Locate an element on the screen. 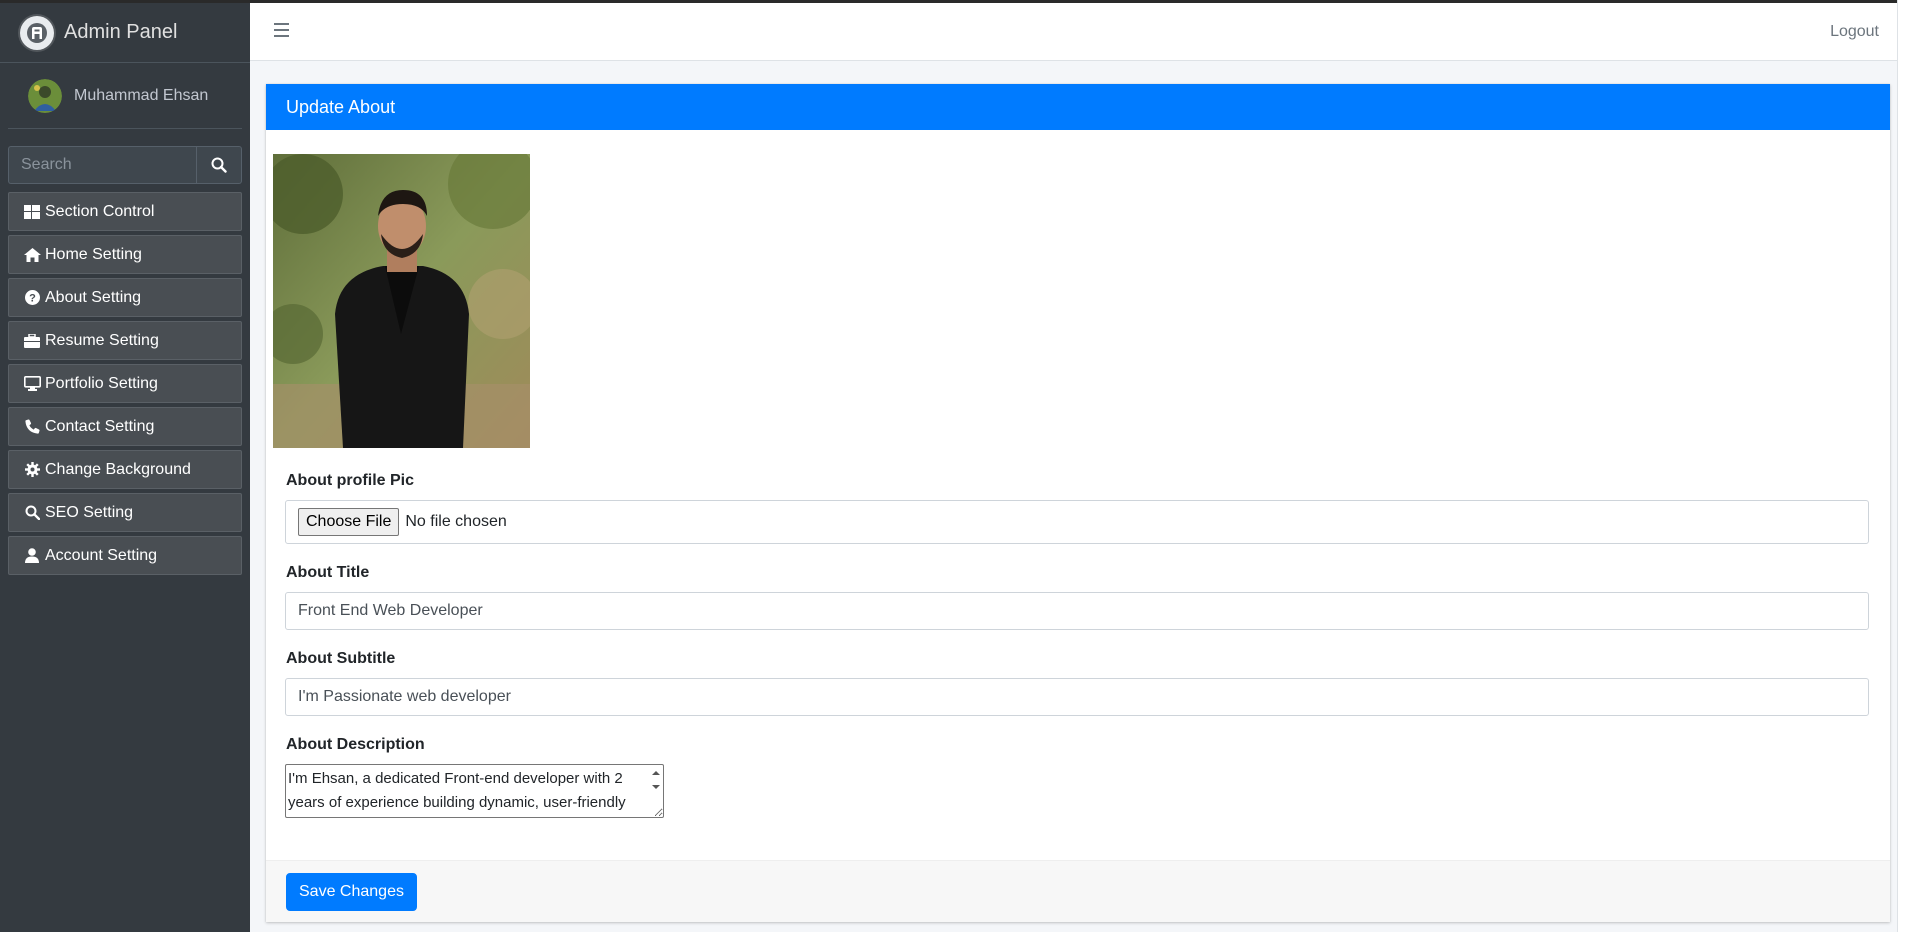 This screenshot has height=932, width=1909. sidebar-item-label: Change Background is located at coordinates (118, 469).